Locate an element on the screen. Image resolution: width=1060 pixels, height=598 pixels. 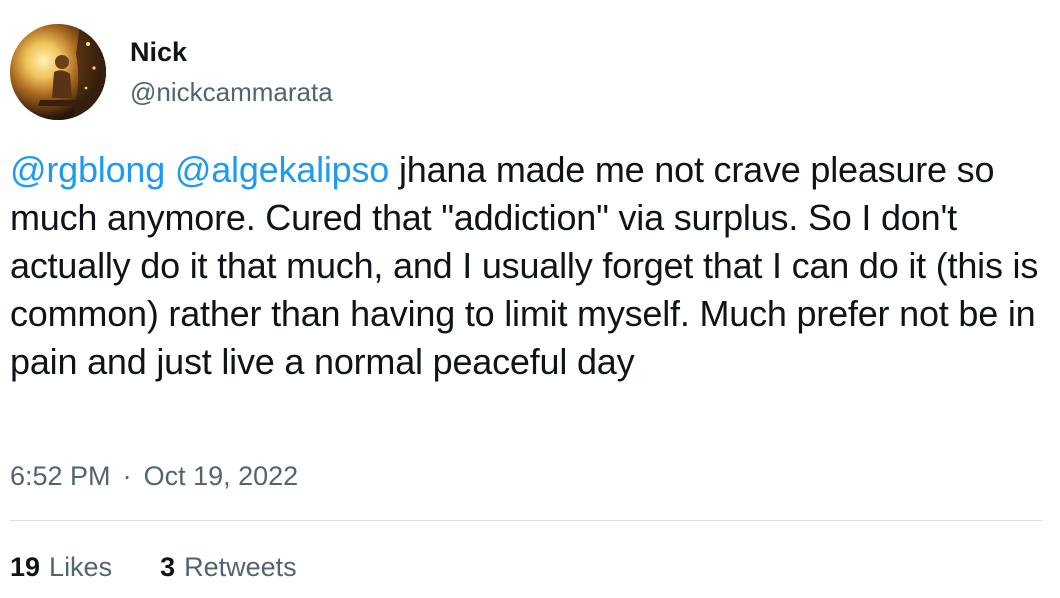
mention-link: @algekalipso is located at coordinates (282, 169).